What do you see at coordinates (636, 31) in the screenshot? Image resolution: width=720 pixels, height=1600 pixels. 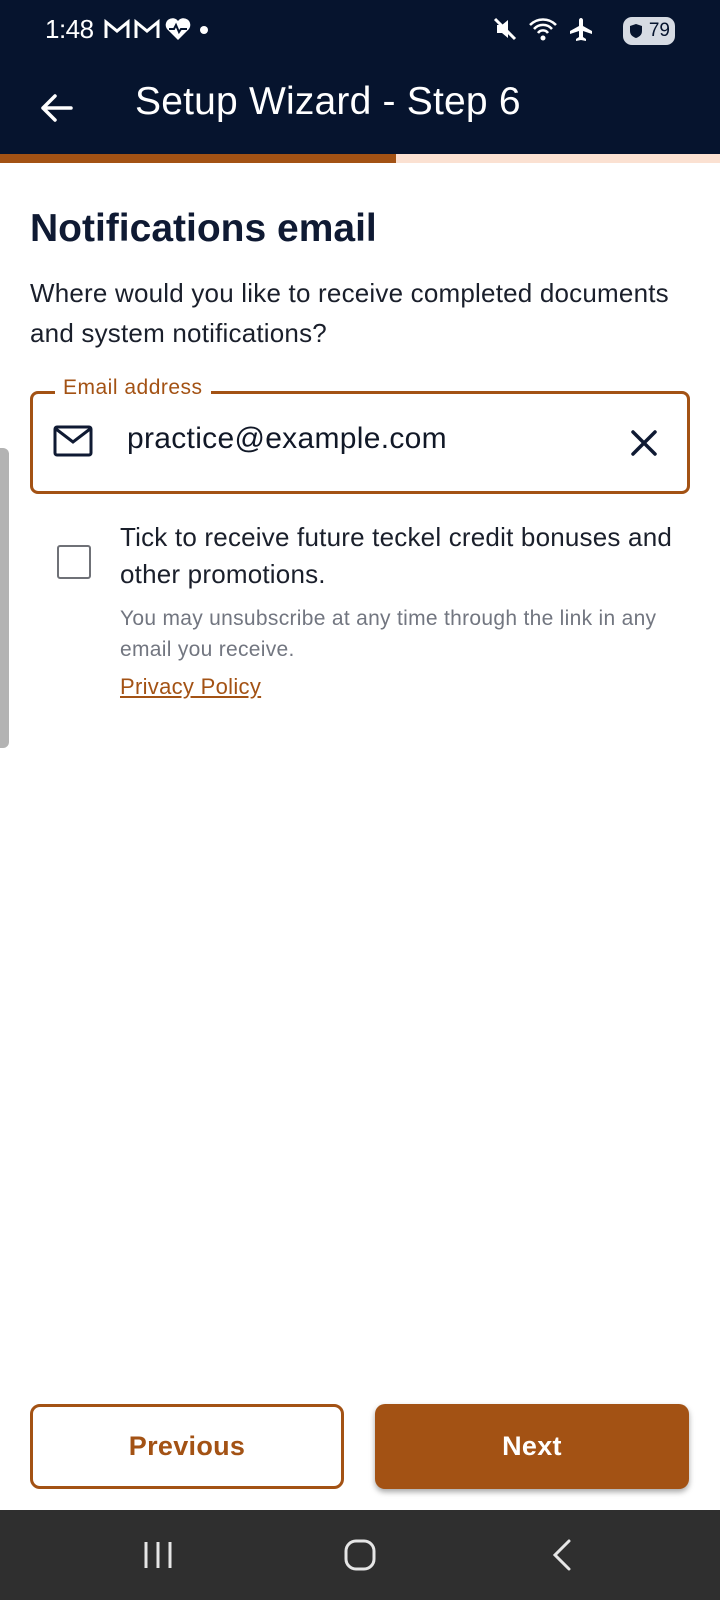 I see `shield-icon` at bounding box center [636, 31].